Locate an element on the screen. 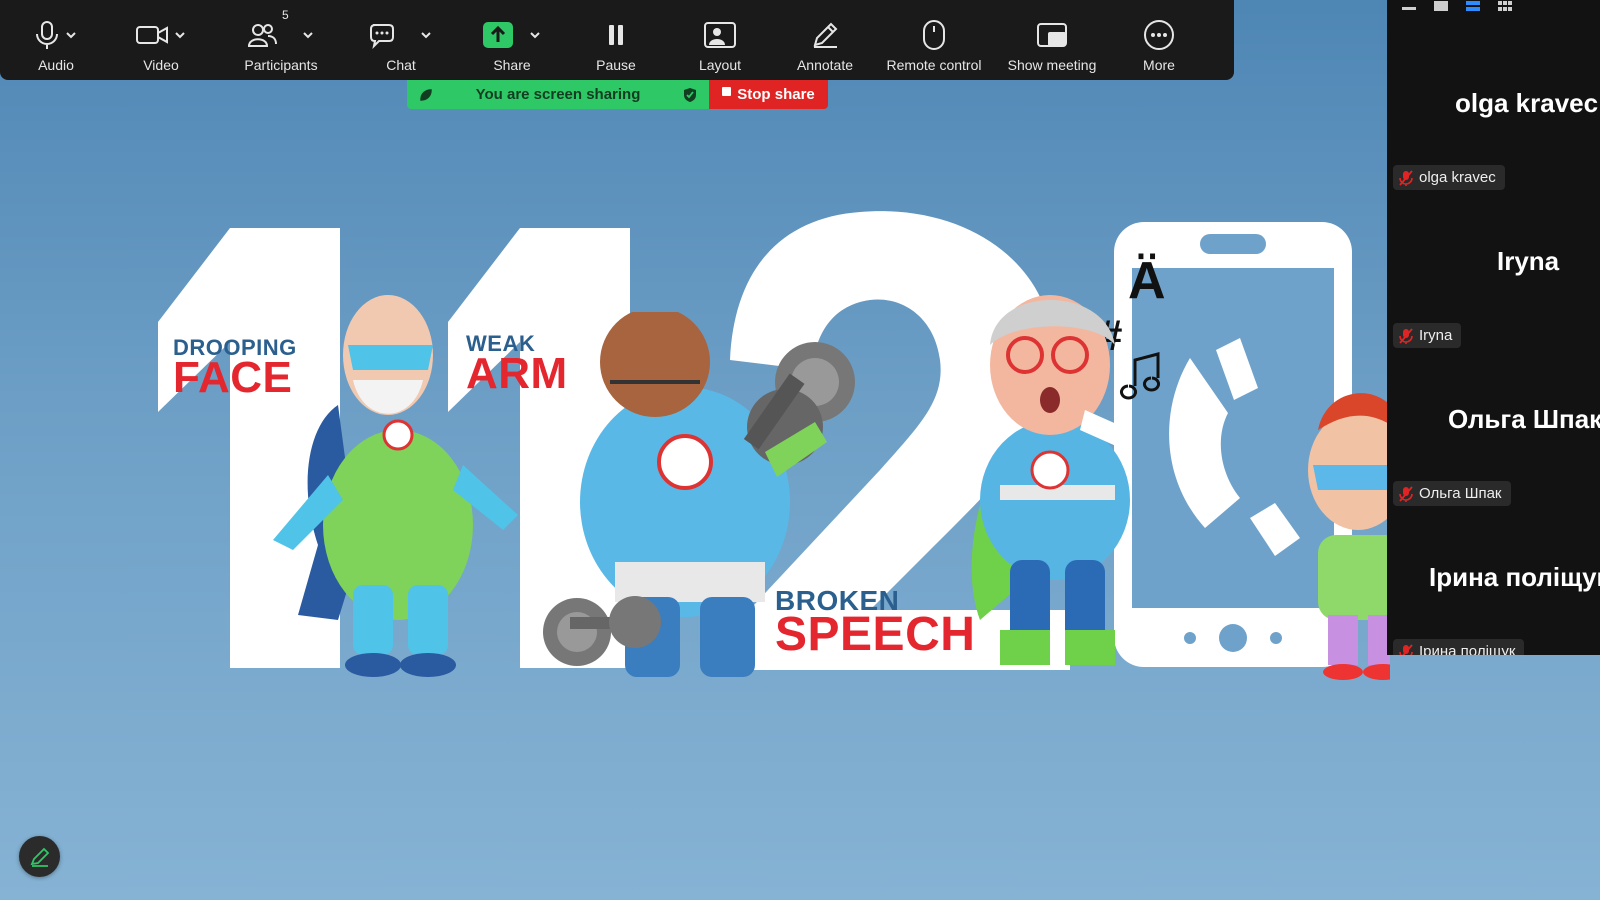 This screenshot has height=900, width=1600. pause-share-button: Pause is located at coordinates (616, 40).